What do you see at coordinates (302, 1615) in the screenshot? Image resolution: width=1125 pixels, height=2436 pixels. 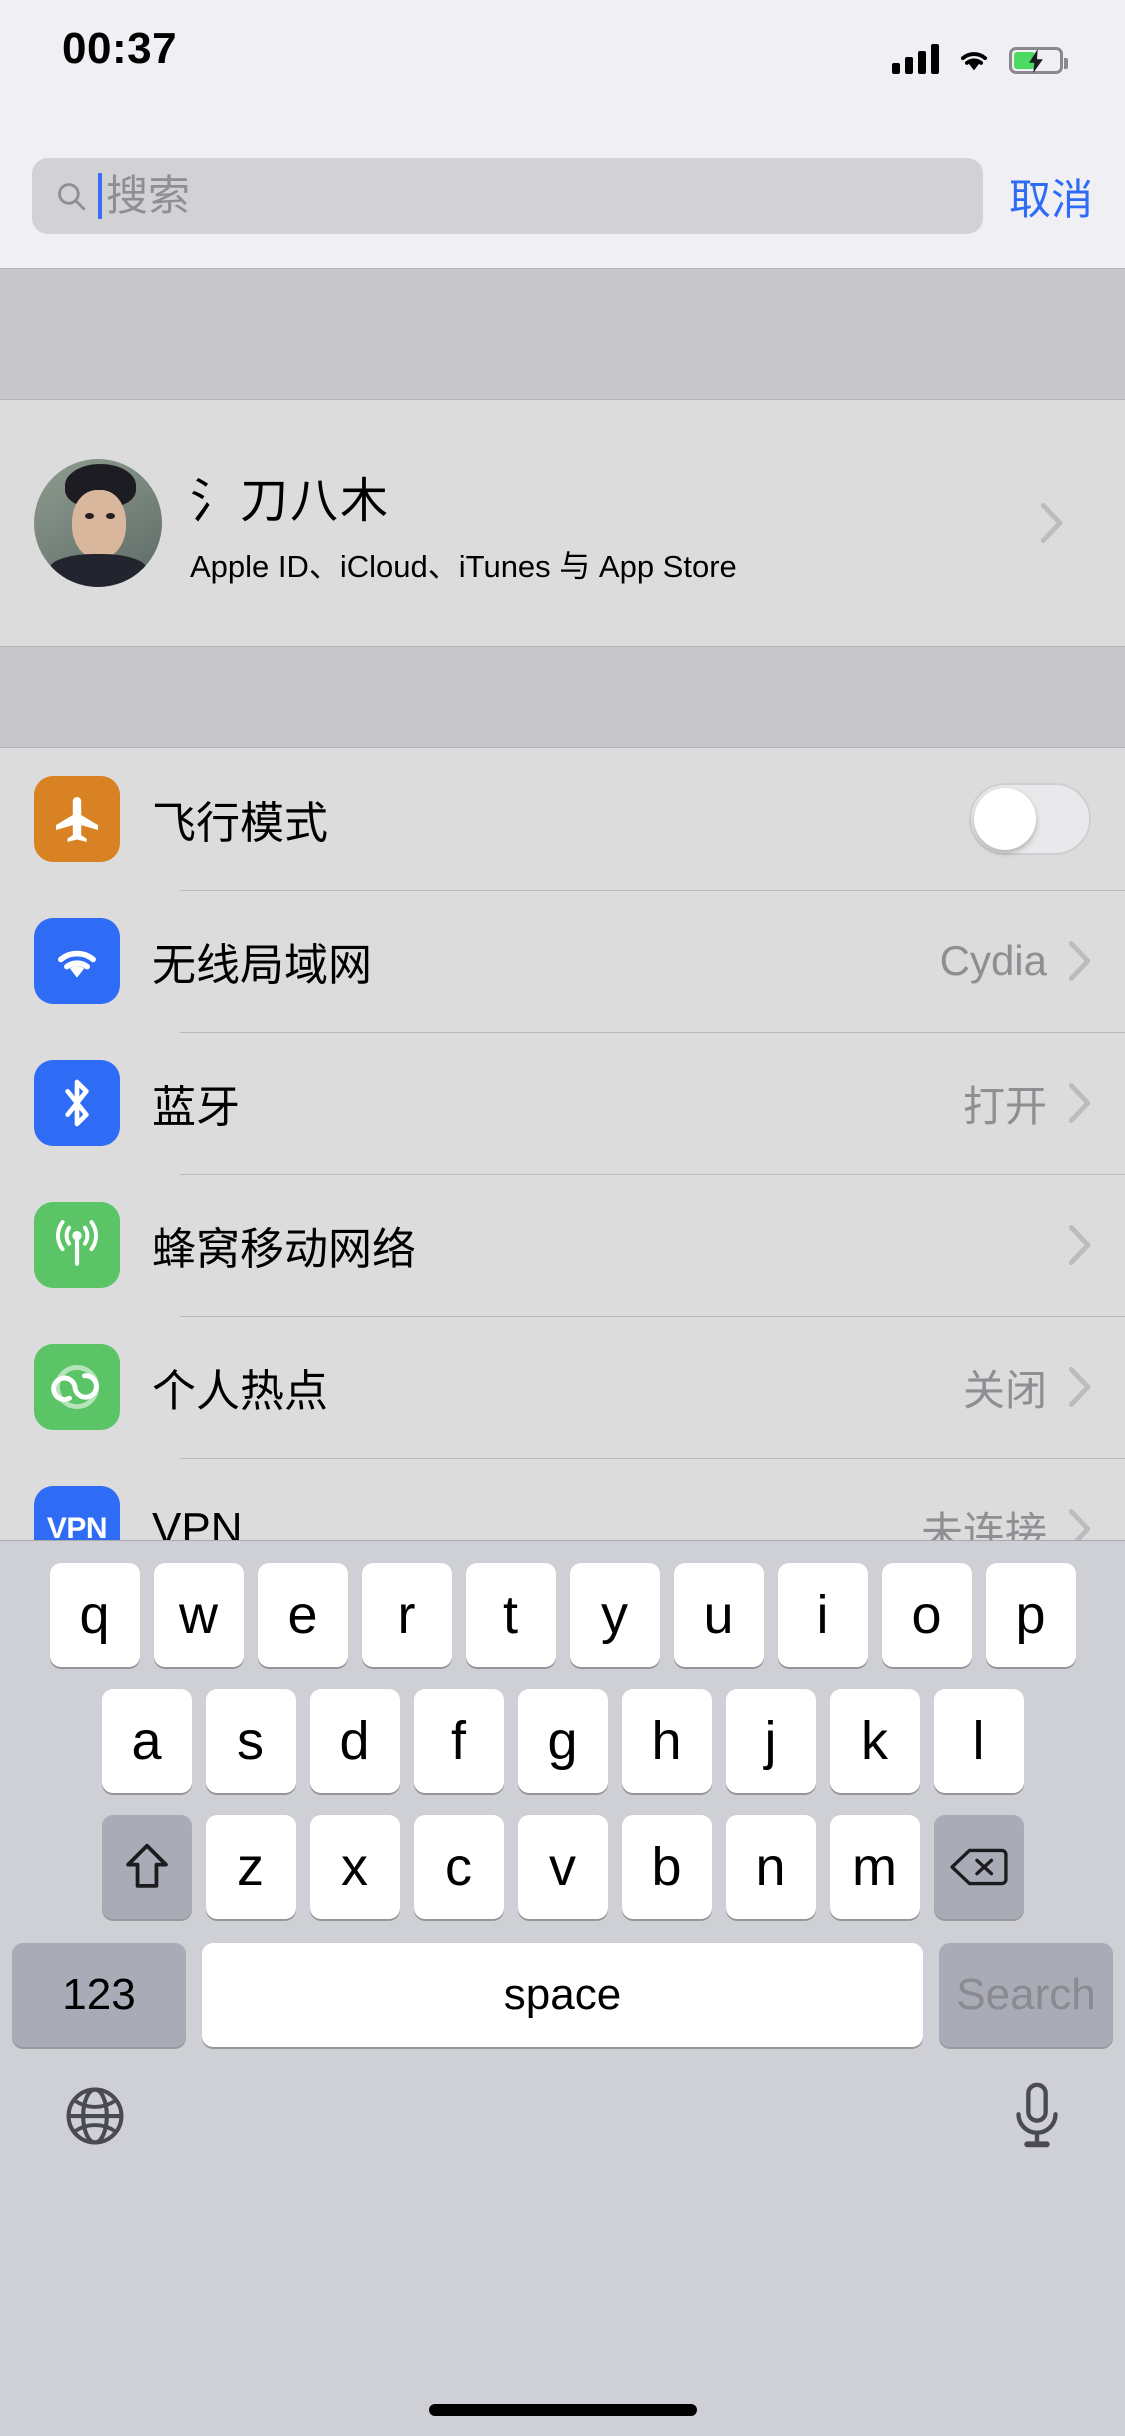 I see `key-e: e` at bounding box center [302, 1615].